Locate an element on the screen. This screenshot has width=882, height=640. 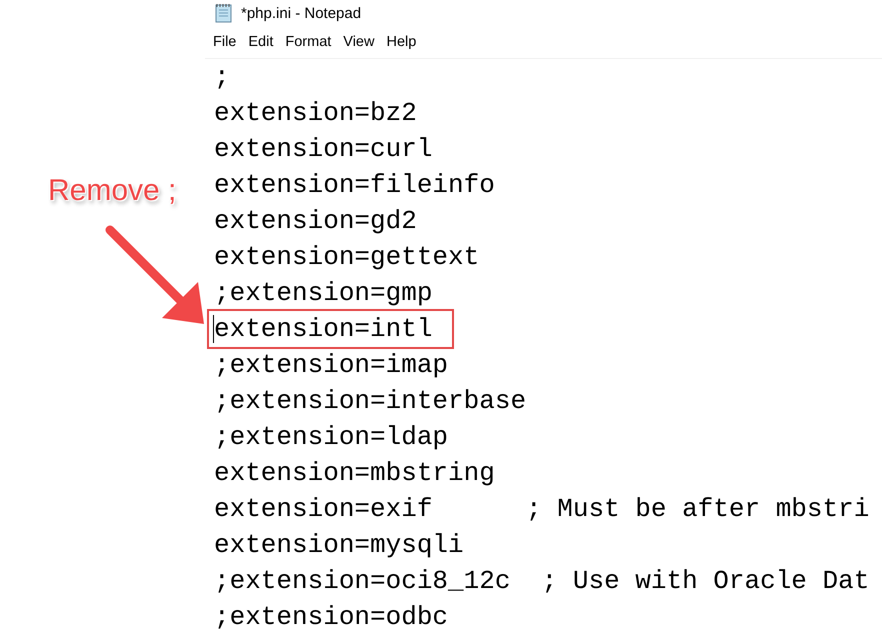
highlighted-code-line: extension=intl is located at coordinates (330, 329).